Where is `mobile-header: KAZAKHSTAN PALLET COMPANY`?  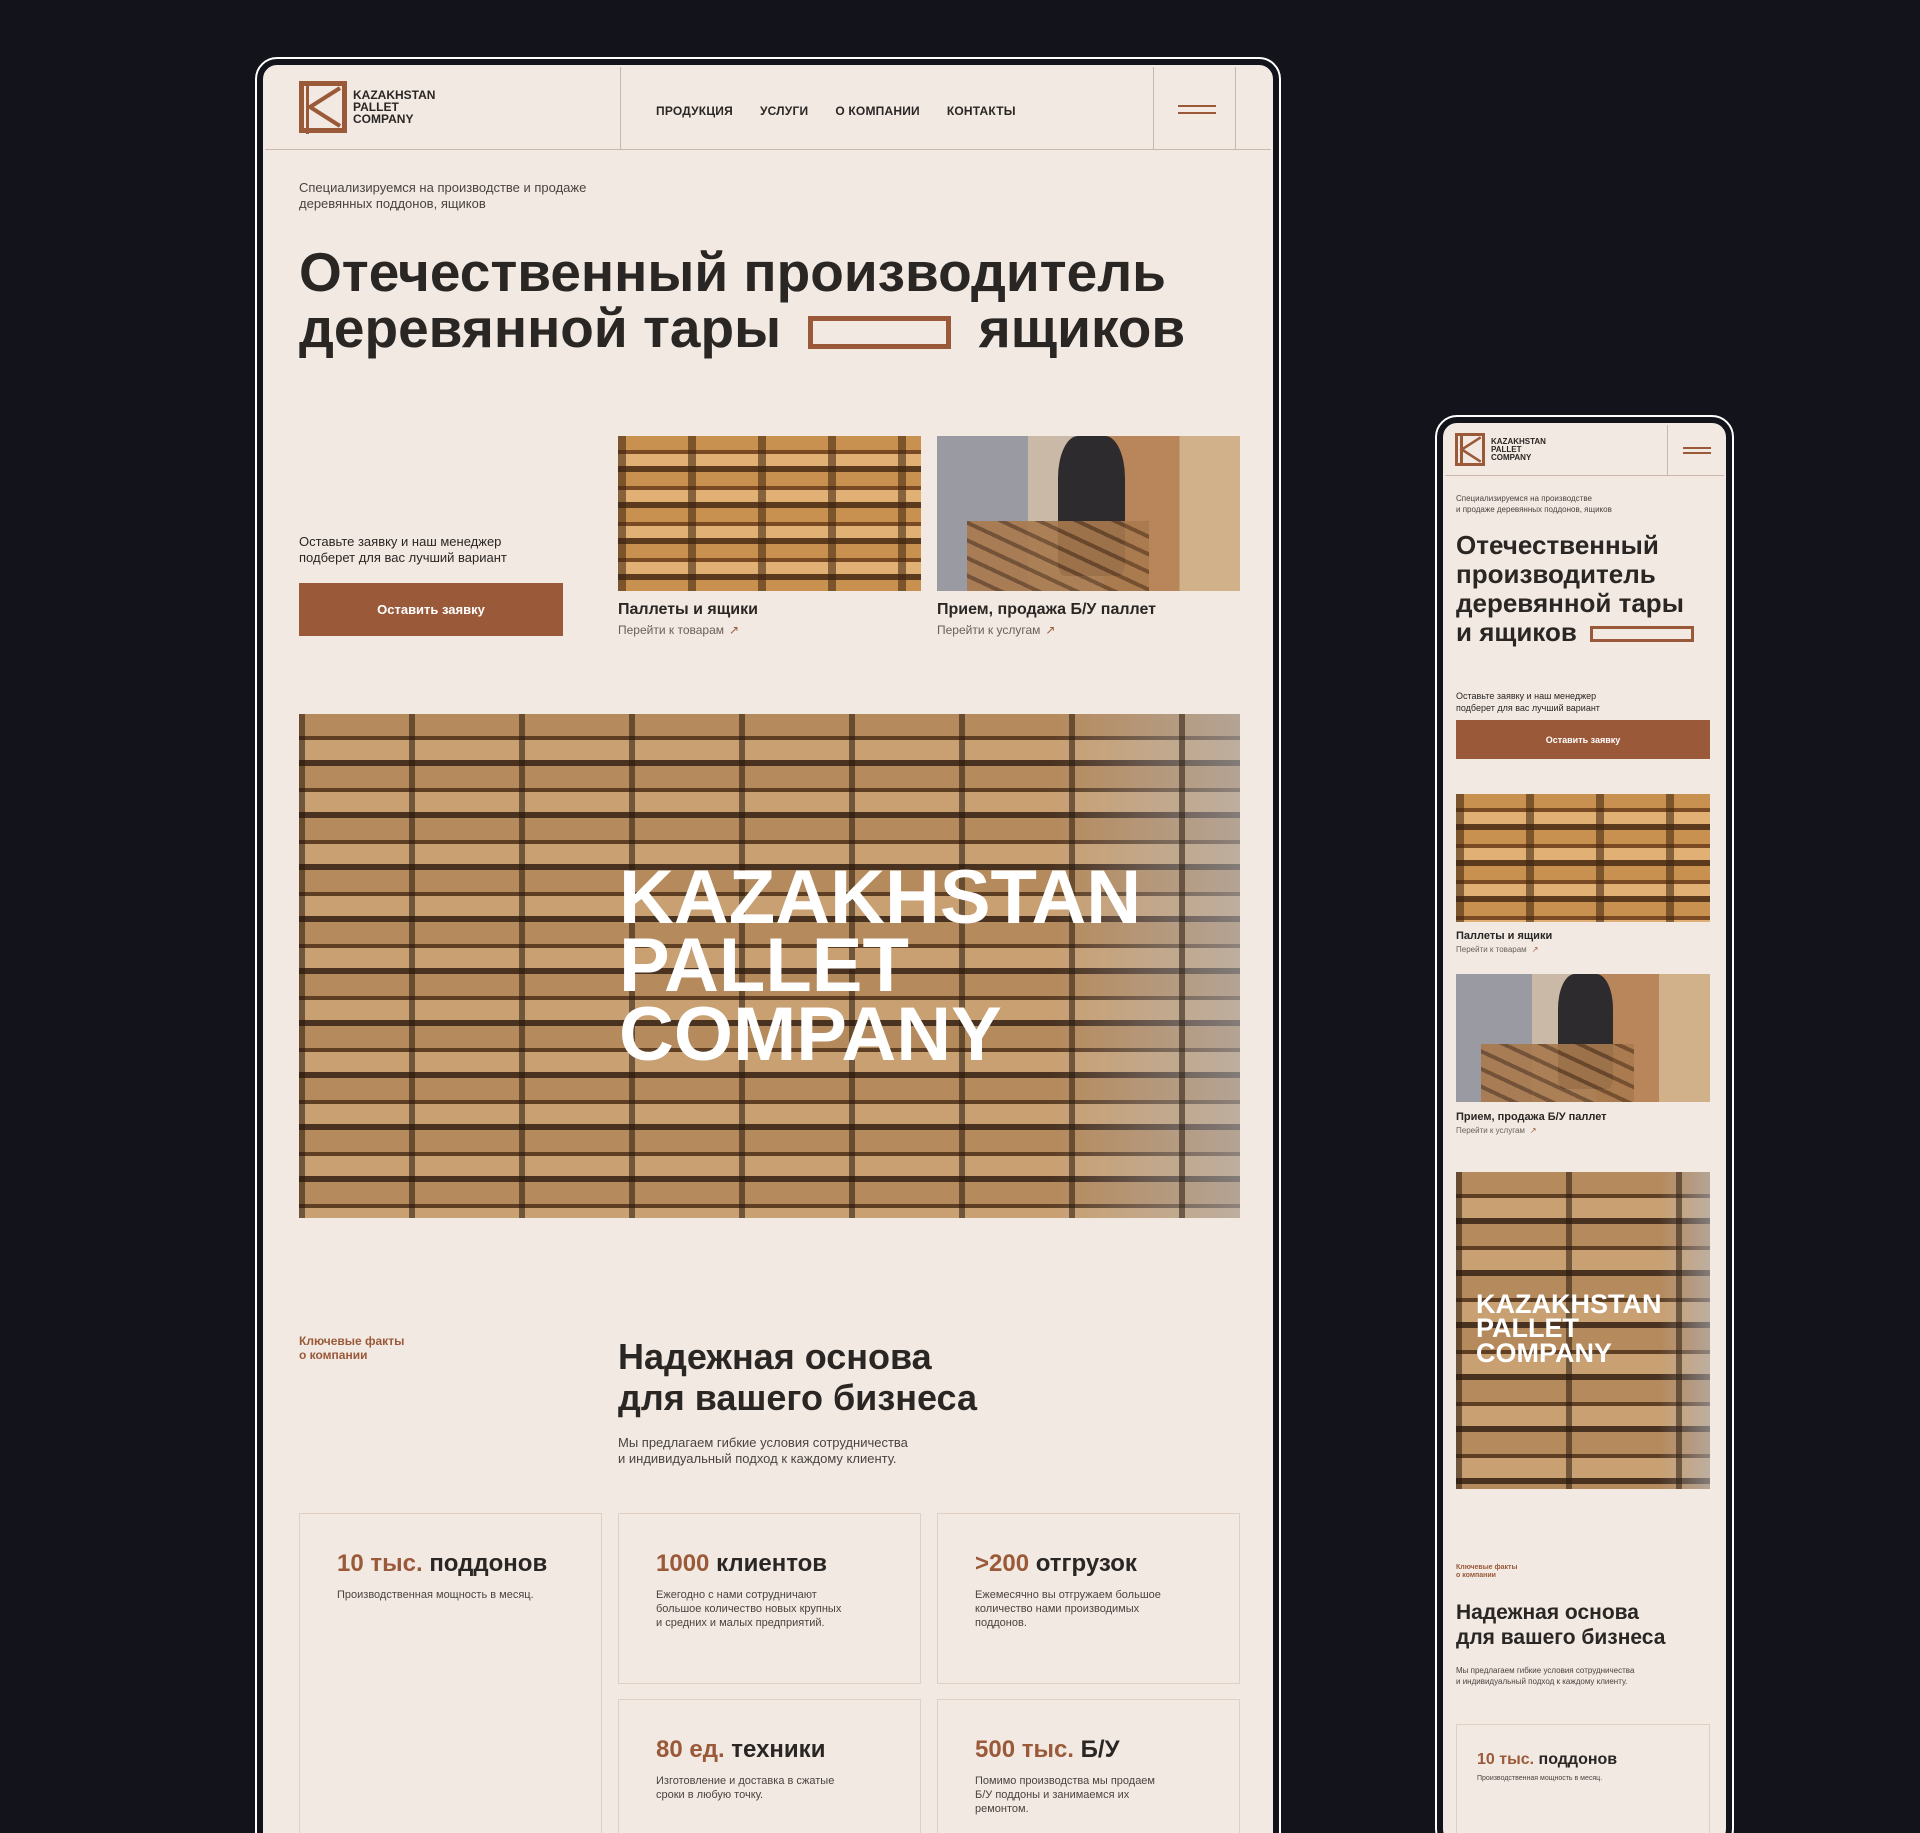
mobile-header: KAZAKHSTAN PALLET COMPANY is located at coordinates (1584, 450).